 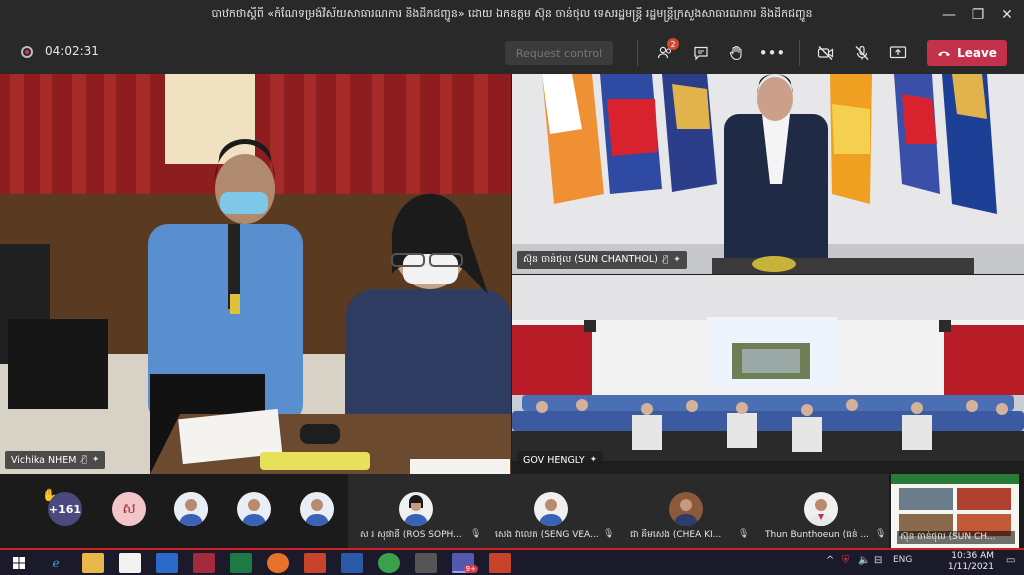 What do you see at coordinates (426, 563) in the screenshot?
I see `camera-taskbar-button` at bounding box center [426, 563].